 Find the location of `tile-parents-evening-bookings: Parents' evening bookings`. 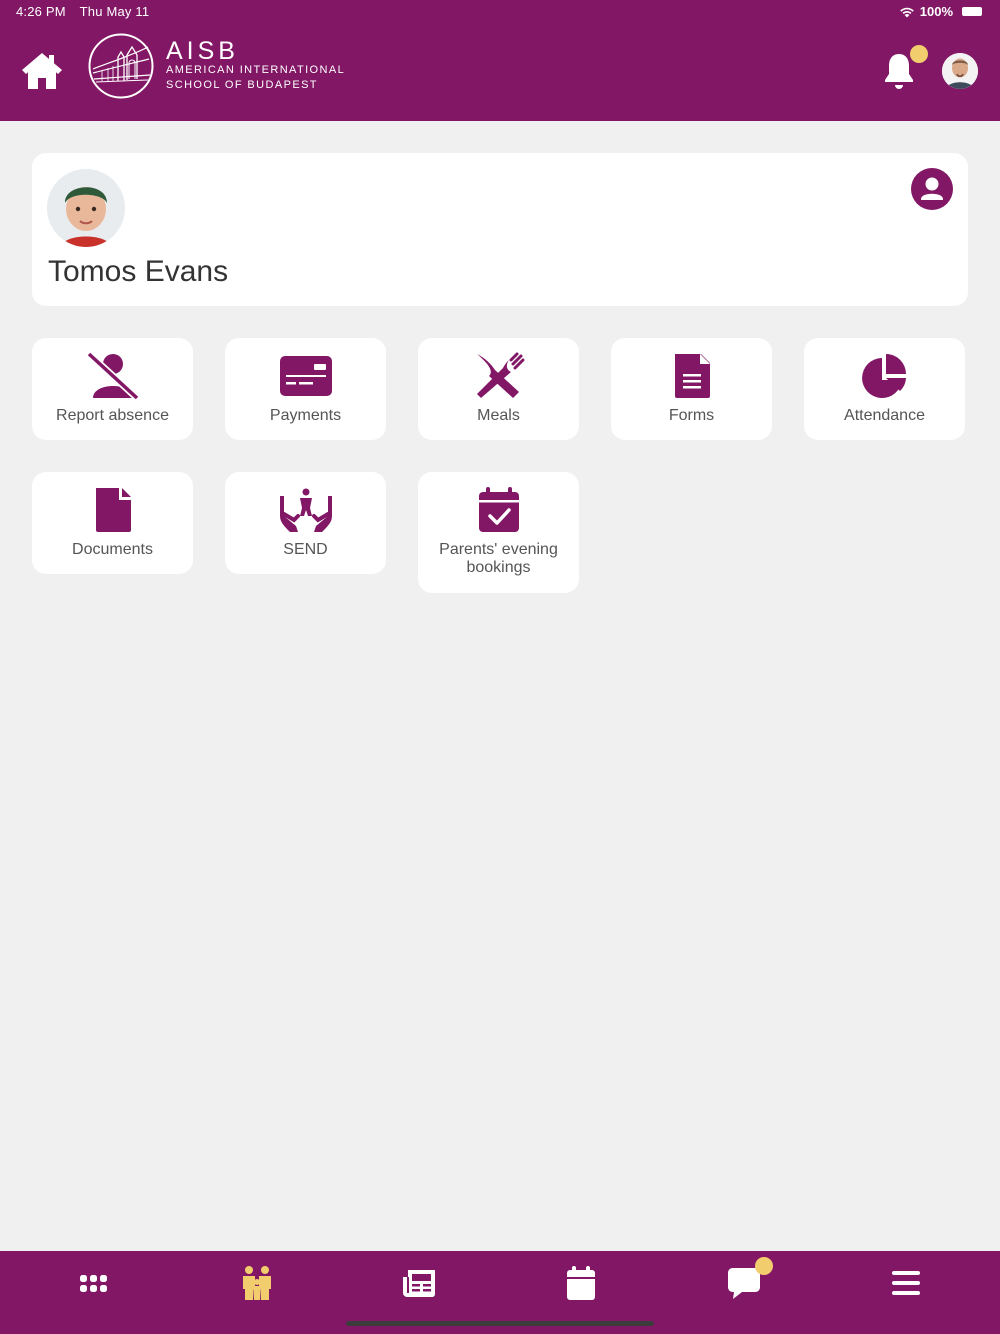

tile-parents-evening-bookings: Parents' evening bookings is located at coordinates (498, 532).